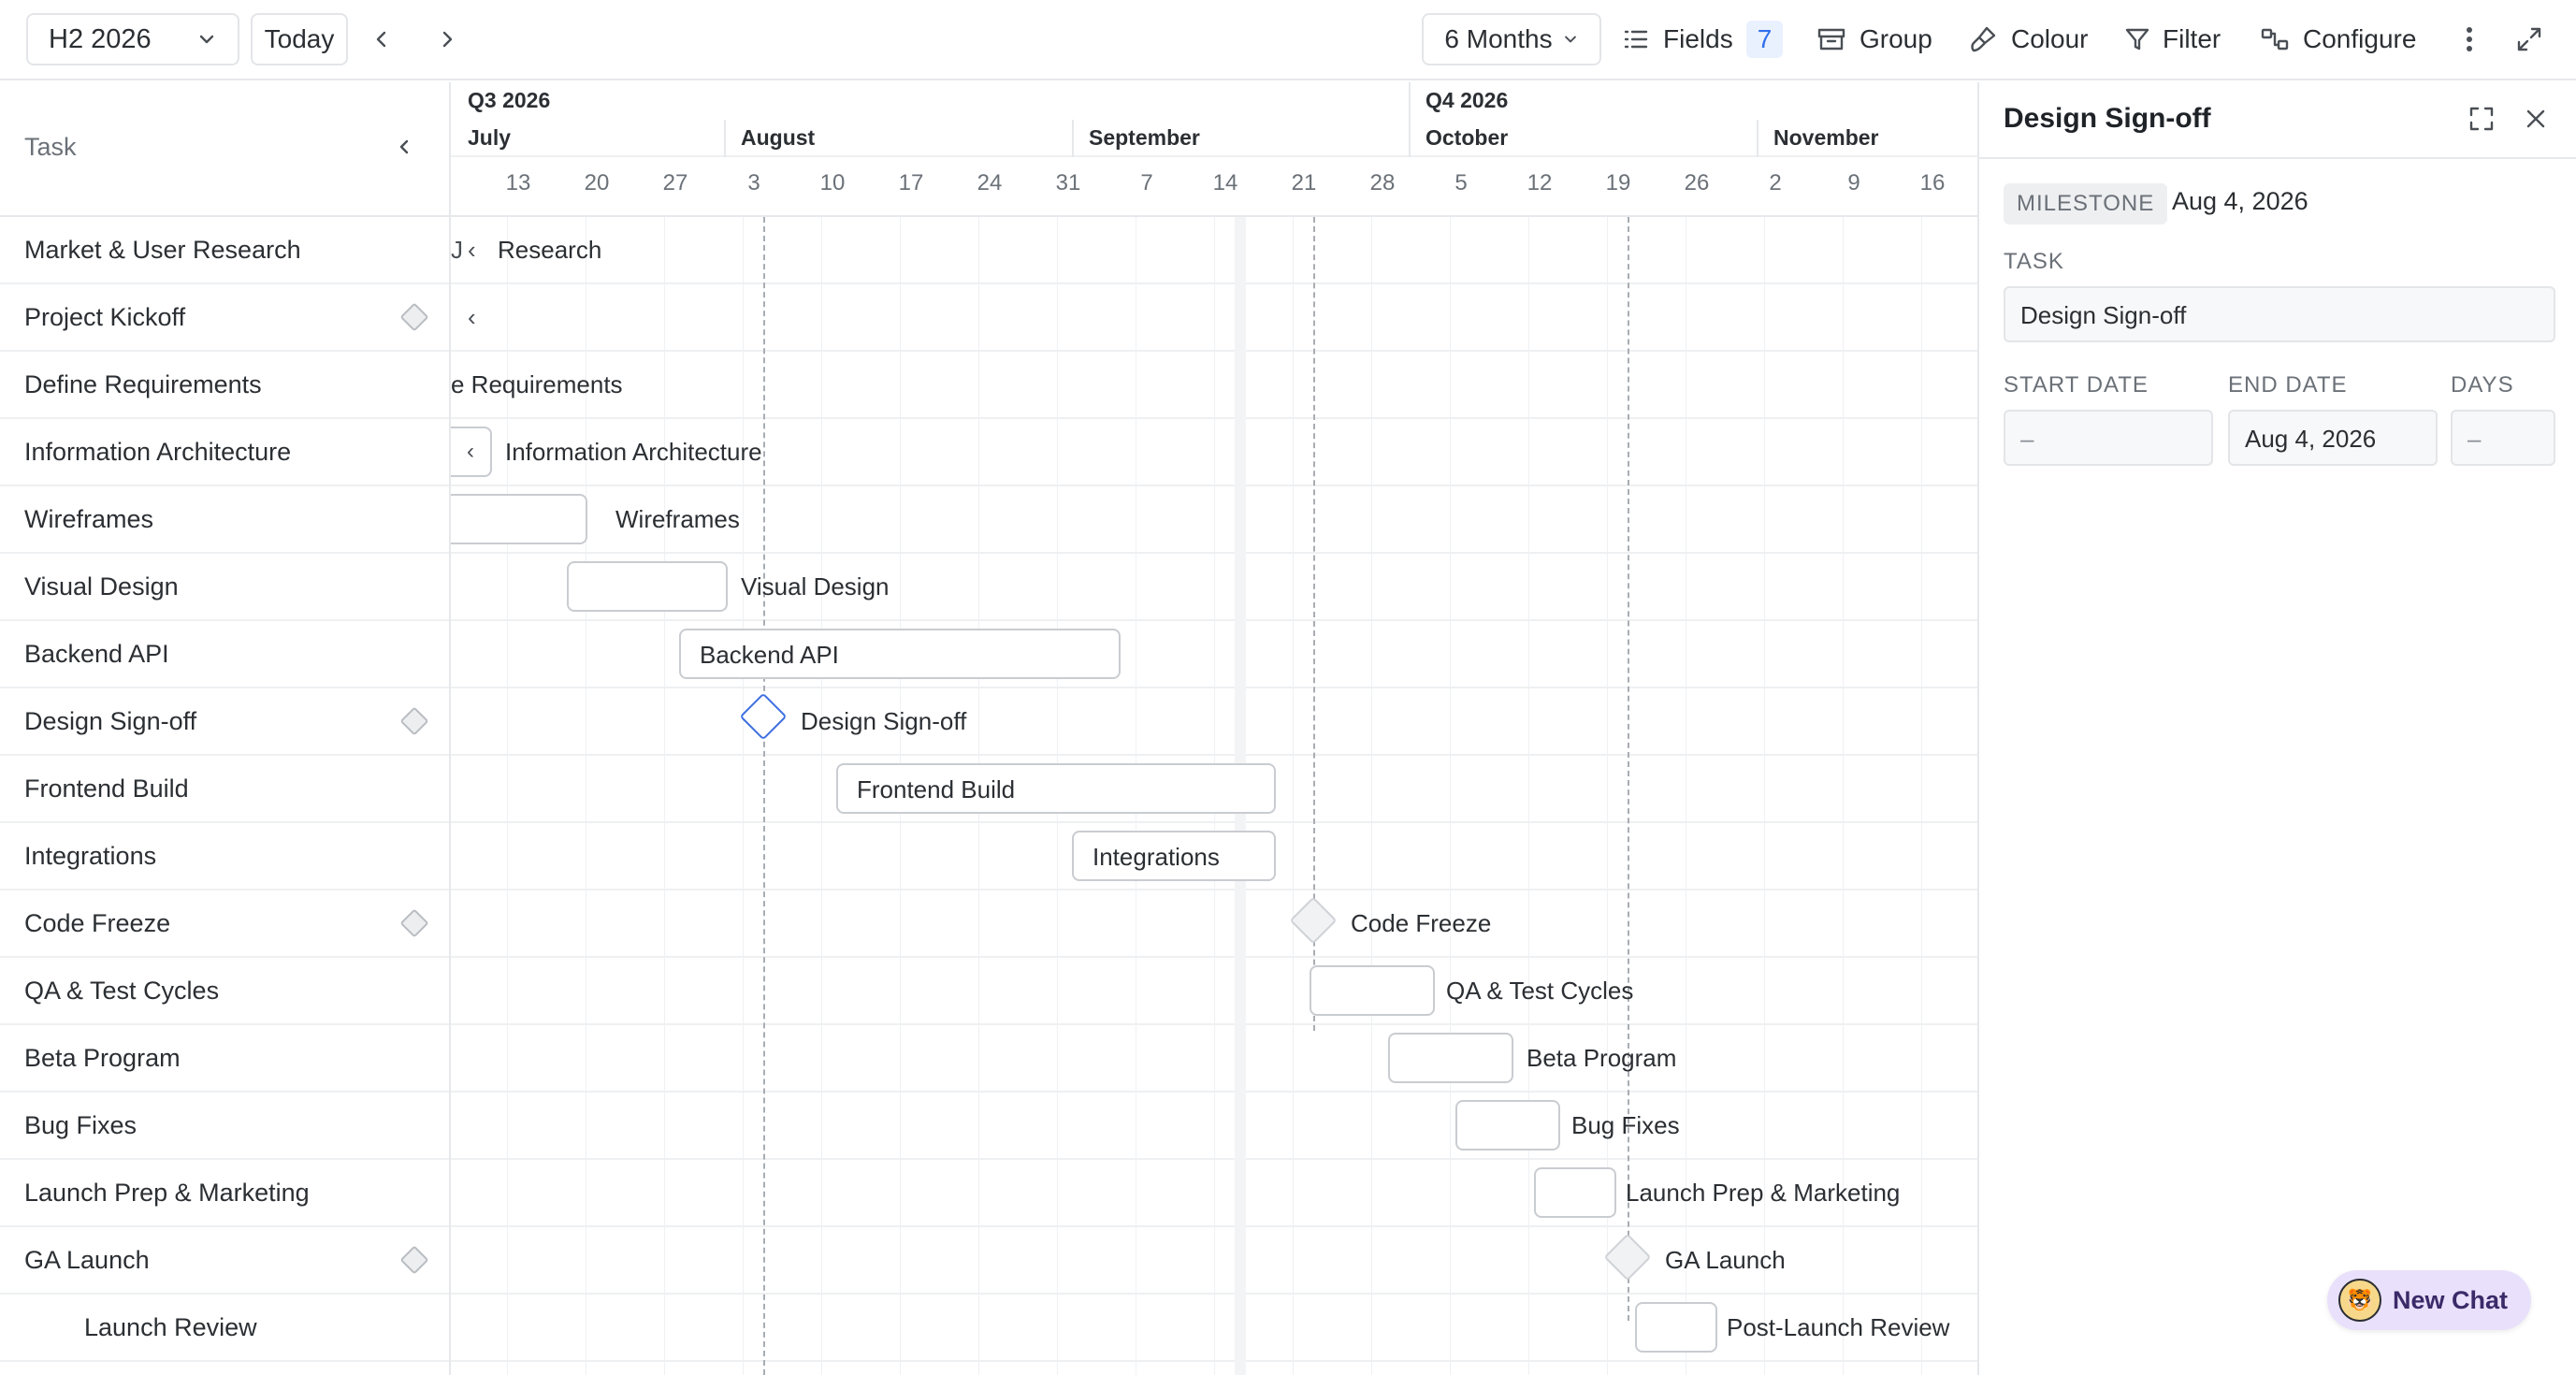  What do you see at coordinates (225, 789) in the screenshot?
I see `task-row: Frontend Build` at bounding box center [225, 789].